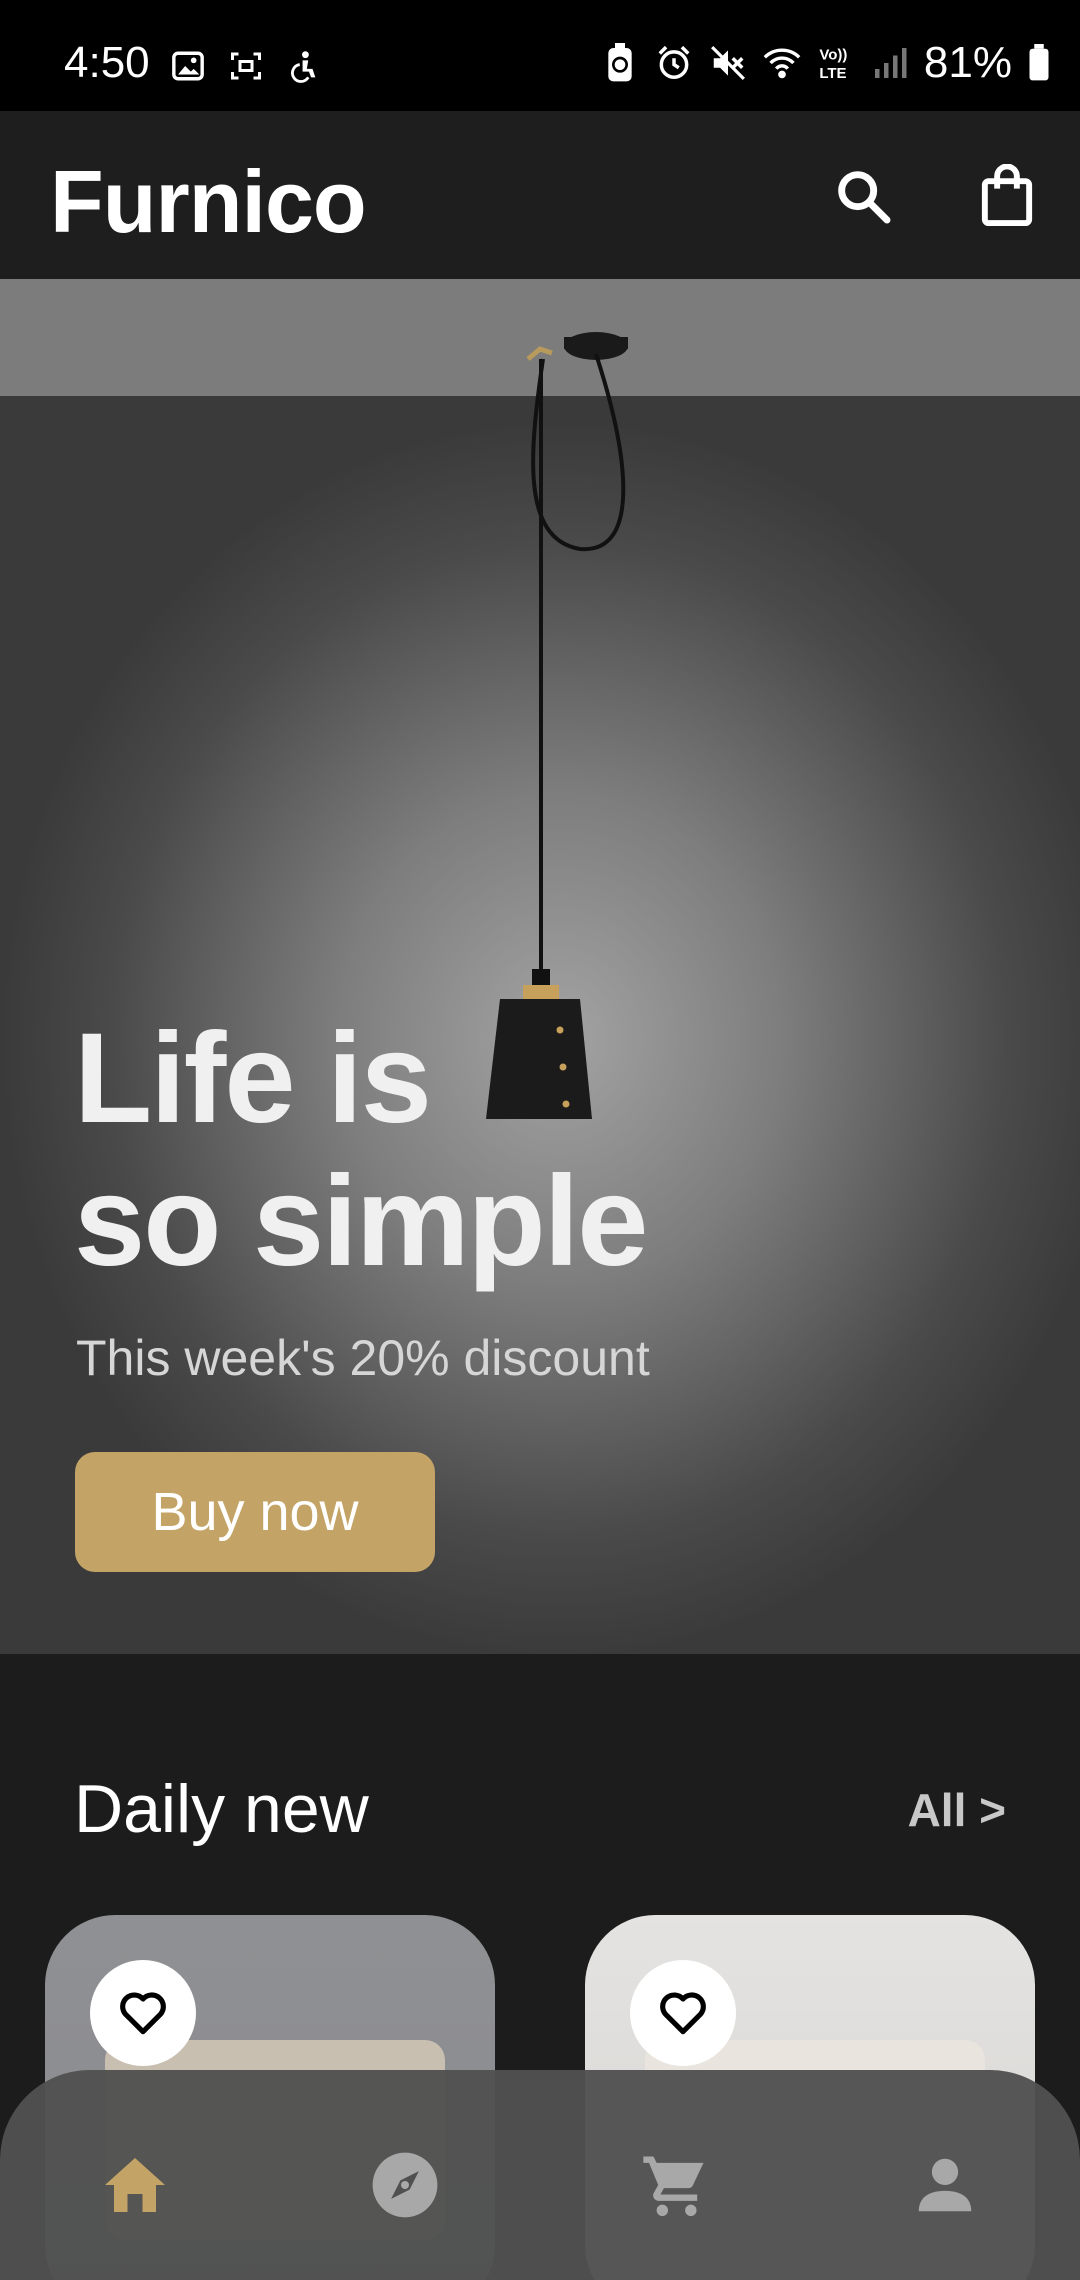 The width and height of the screenshot is (1080, 2280). What do you see at coordinates (728, 63) in the screenshot?
I see `mute-icon` at bounding box center [728, 63].